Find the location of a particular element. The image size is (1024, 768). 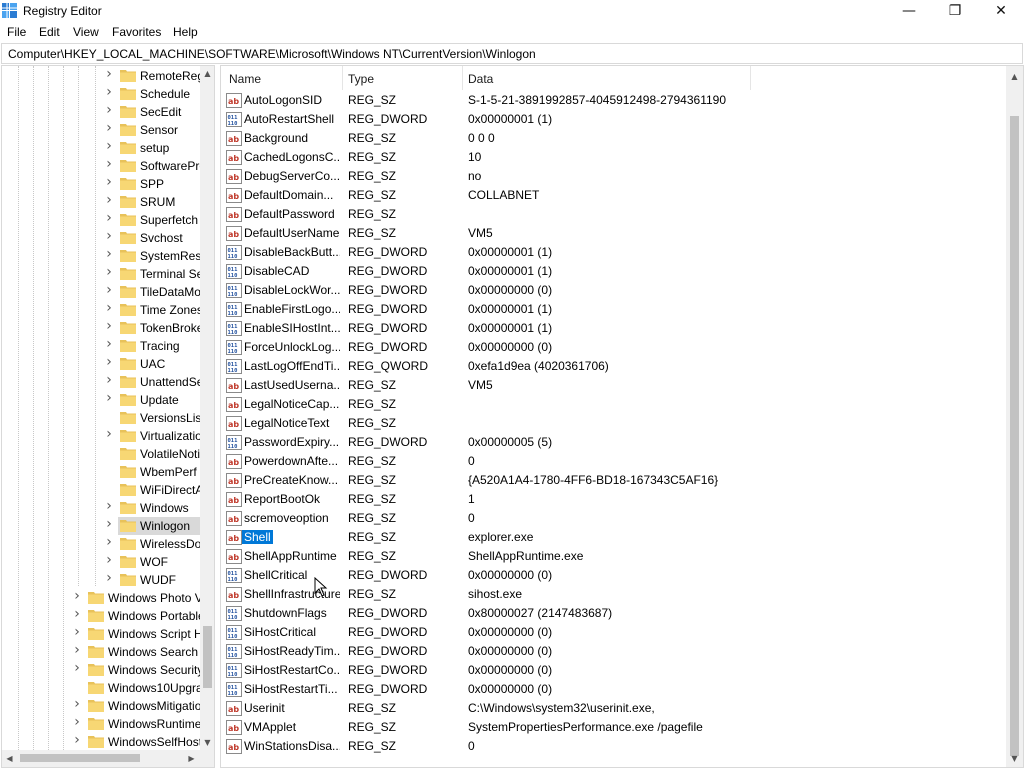

tree-vertical-scroll-thumb is located at coordinates (207, 657).